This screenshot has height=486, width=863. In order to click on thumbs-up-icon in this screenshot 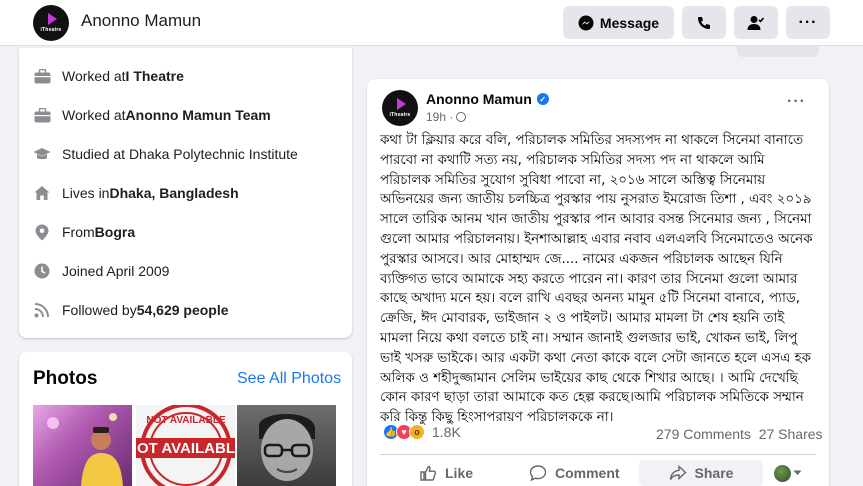, I will do `click(428, 473)`.